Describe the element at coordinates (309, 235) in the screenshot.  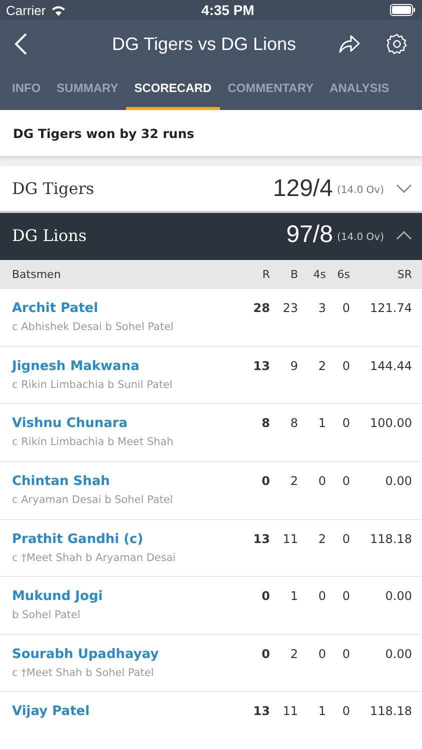
I see `innings-score: 97/8` at that location.